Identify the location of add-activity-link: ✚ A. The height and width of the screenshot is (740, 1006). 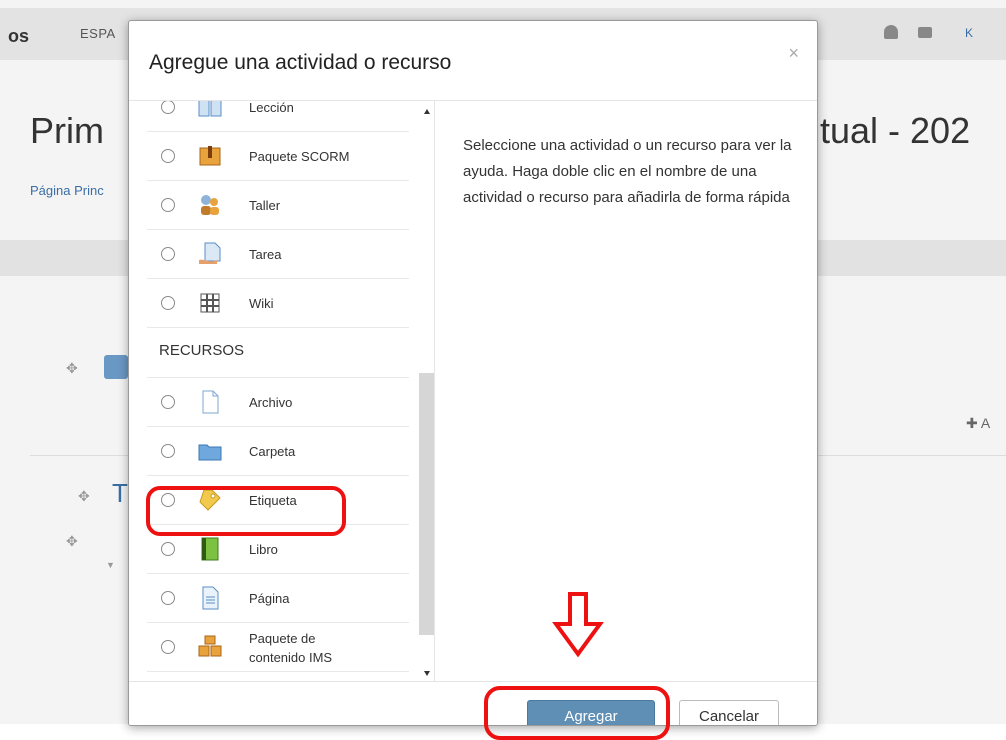
(978, 423).